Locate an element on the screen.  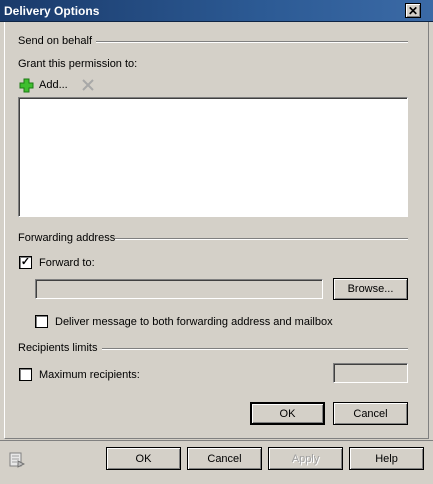
dialog-ok-button: OK is located at coordinates (287, 413).